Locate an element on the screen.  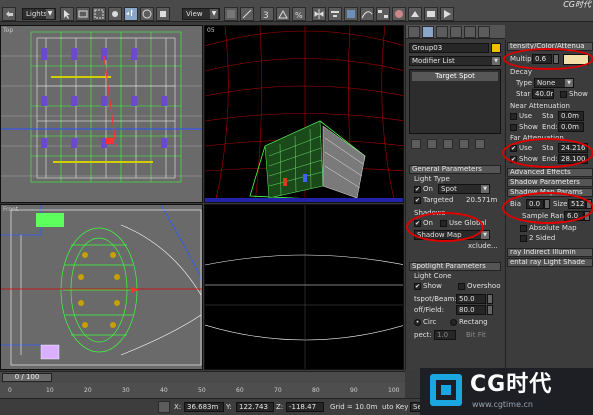
x-coord-field: 36.683m is located at coordinates (204, 407).